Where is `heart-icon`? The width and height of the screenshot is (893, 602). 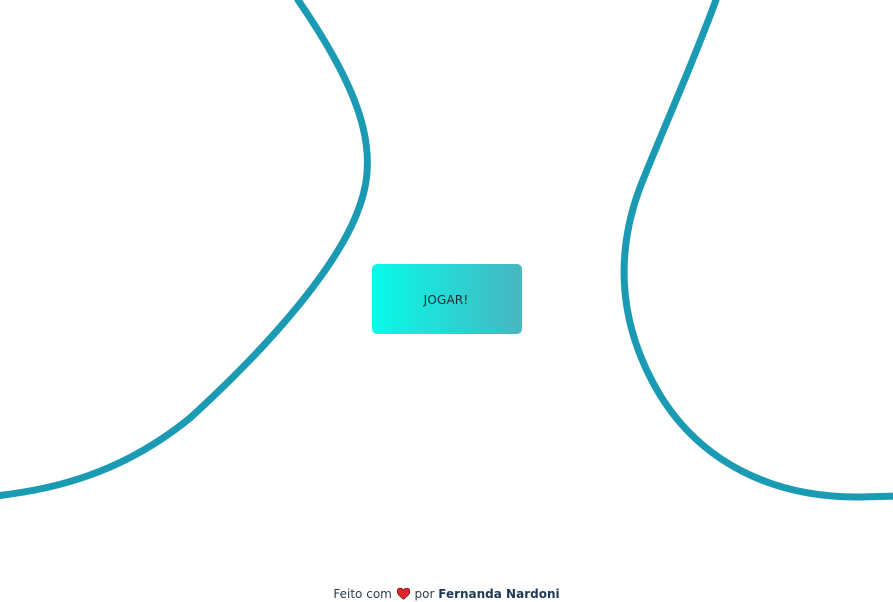
heart-icon is located at coordinates (403, 594).